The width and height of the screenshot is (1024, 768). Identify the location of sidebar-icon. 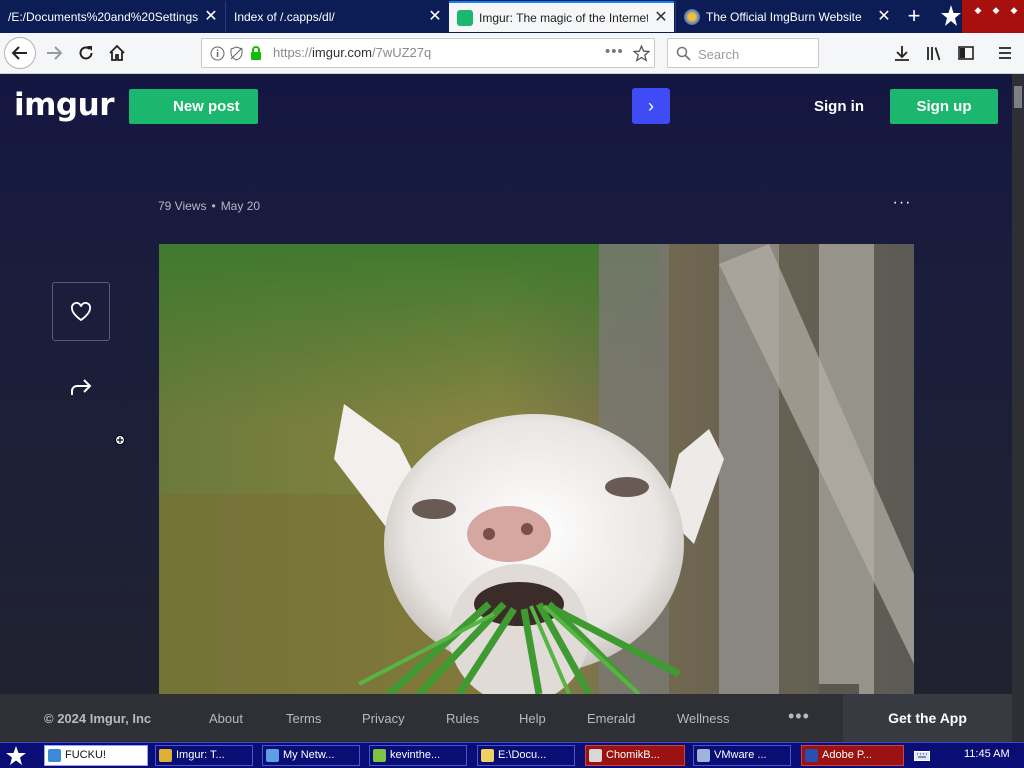
(966, 53).